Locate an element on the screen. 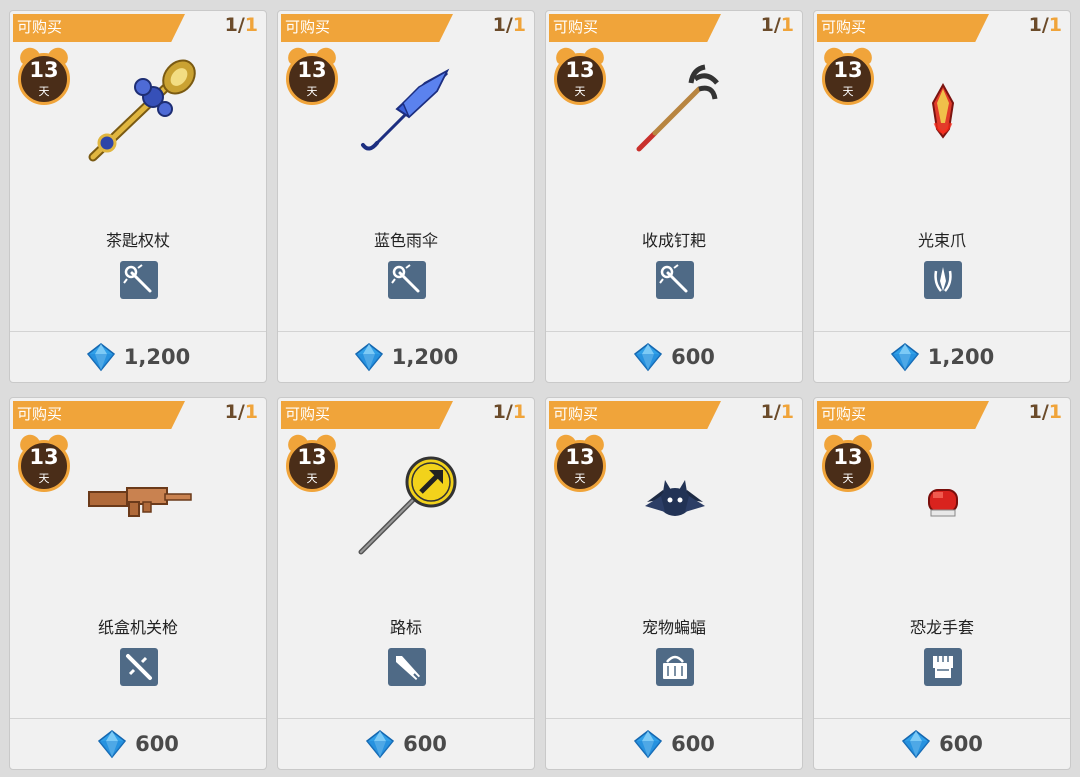 This screenshot has width=1080, height=777. red-glove-icon is located at coordinates (943, 503).